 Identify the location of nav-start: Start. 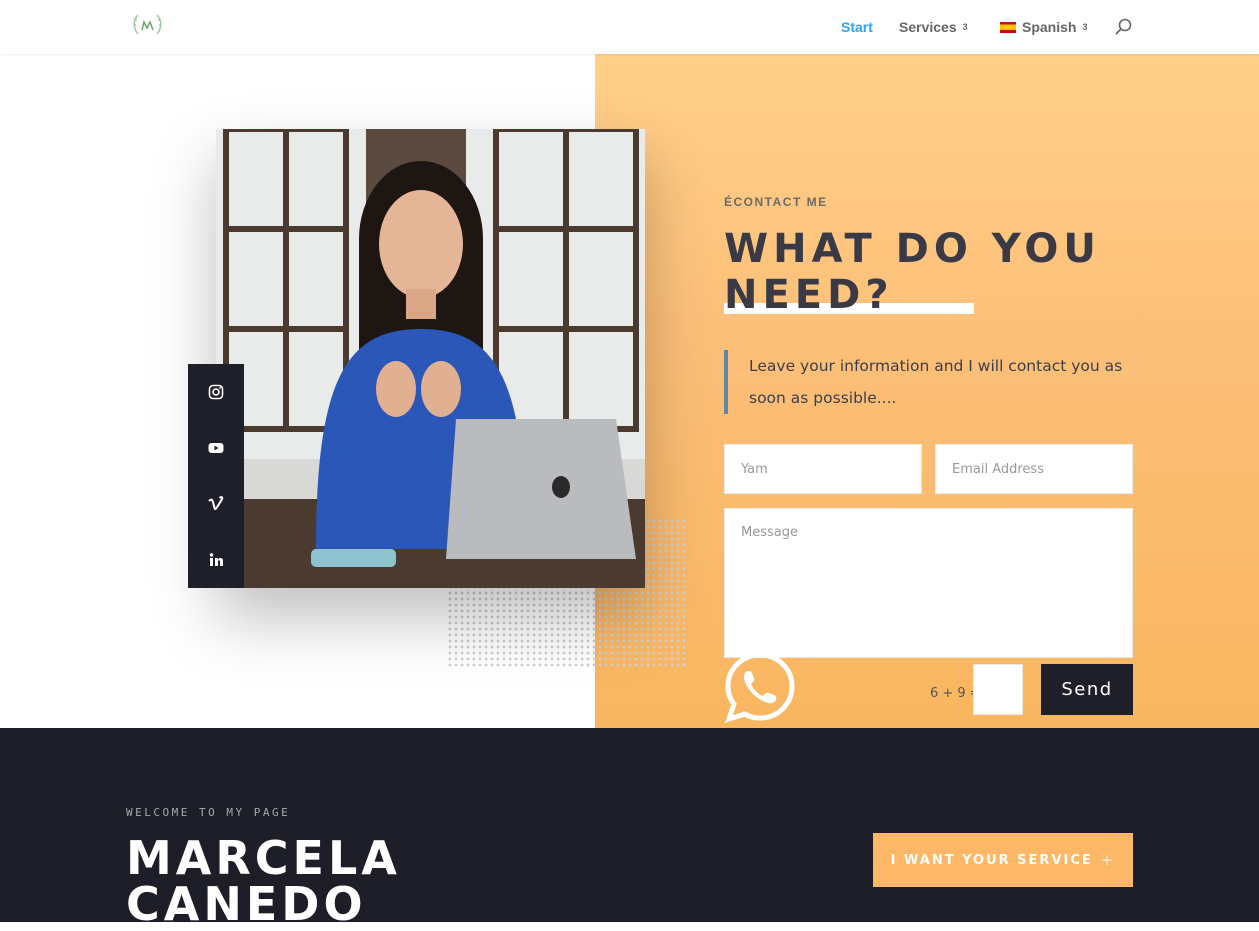
(857, 27).